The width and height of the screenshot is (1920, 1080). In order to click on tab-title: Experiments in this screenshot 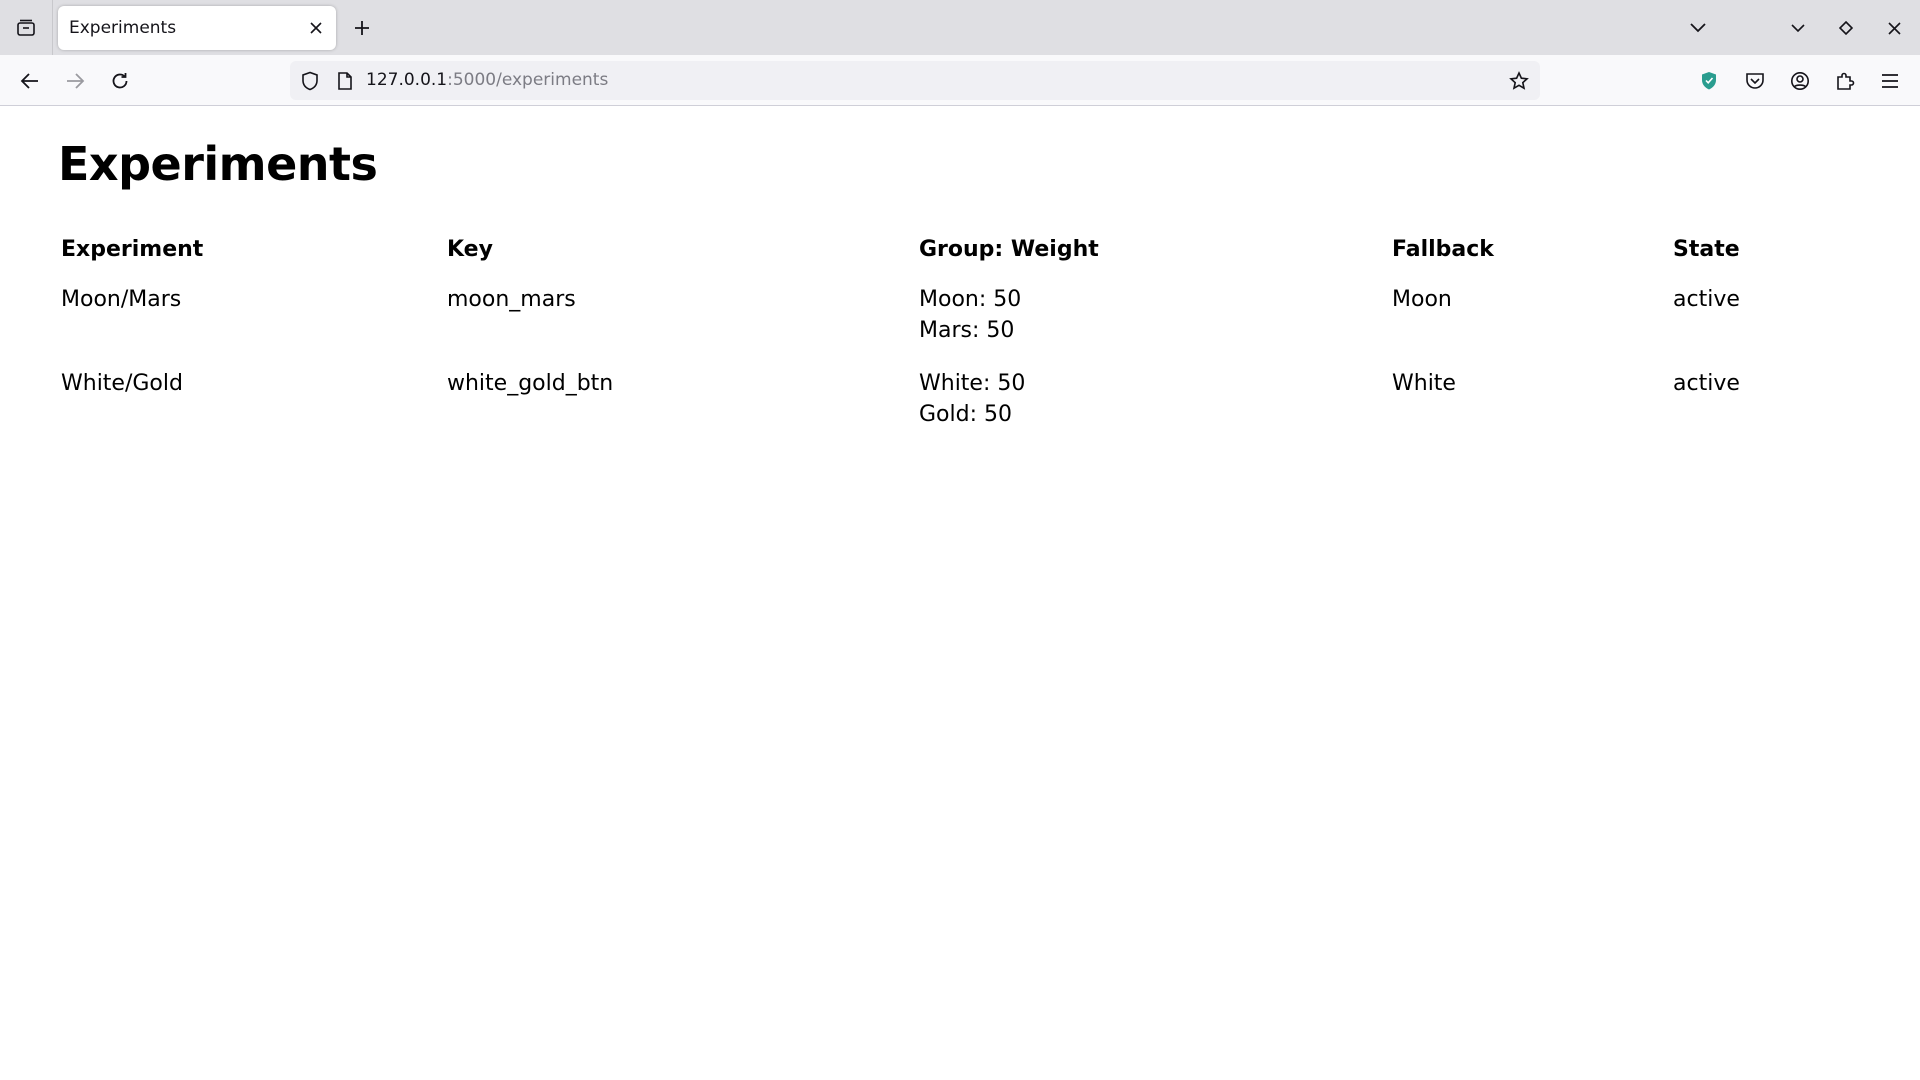, I will do `click(123, 28)`.